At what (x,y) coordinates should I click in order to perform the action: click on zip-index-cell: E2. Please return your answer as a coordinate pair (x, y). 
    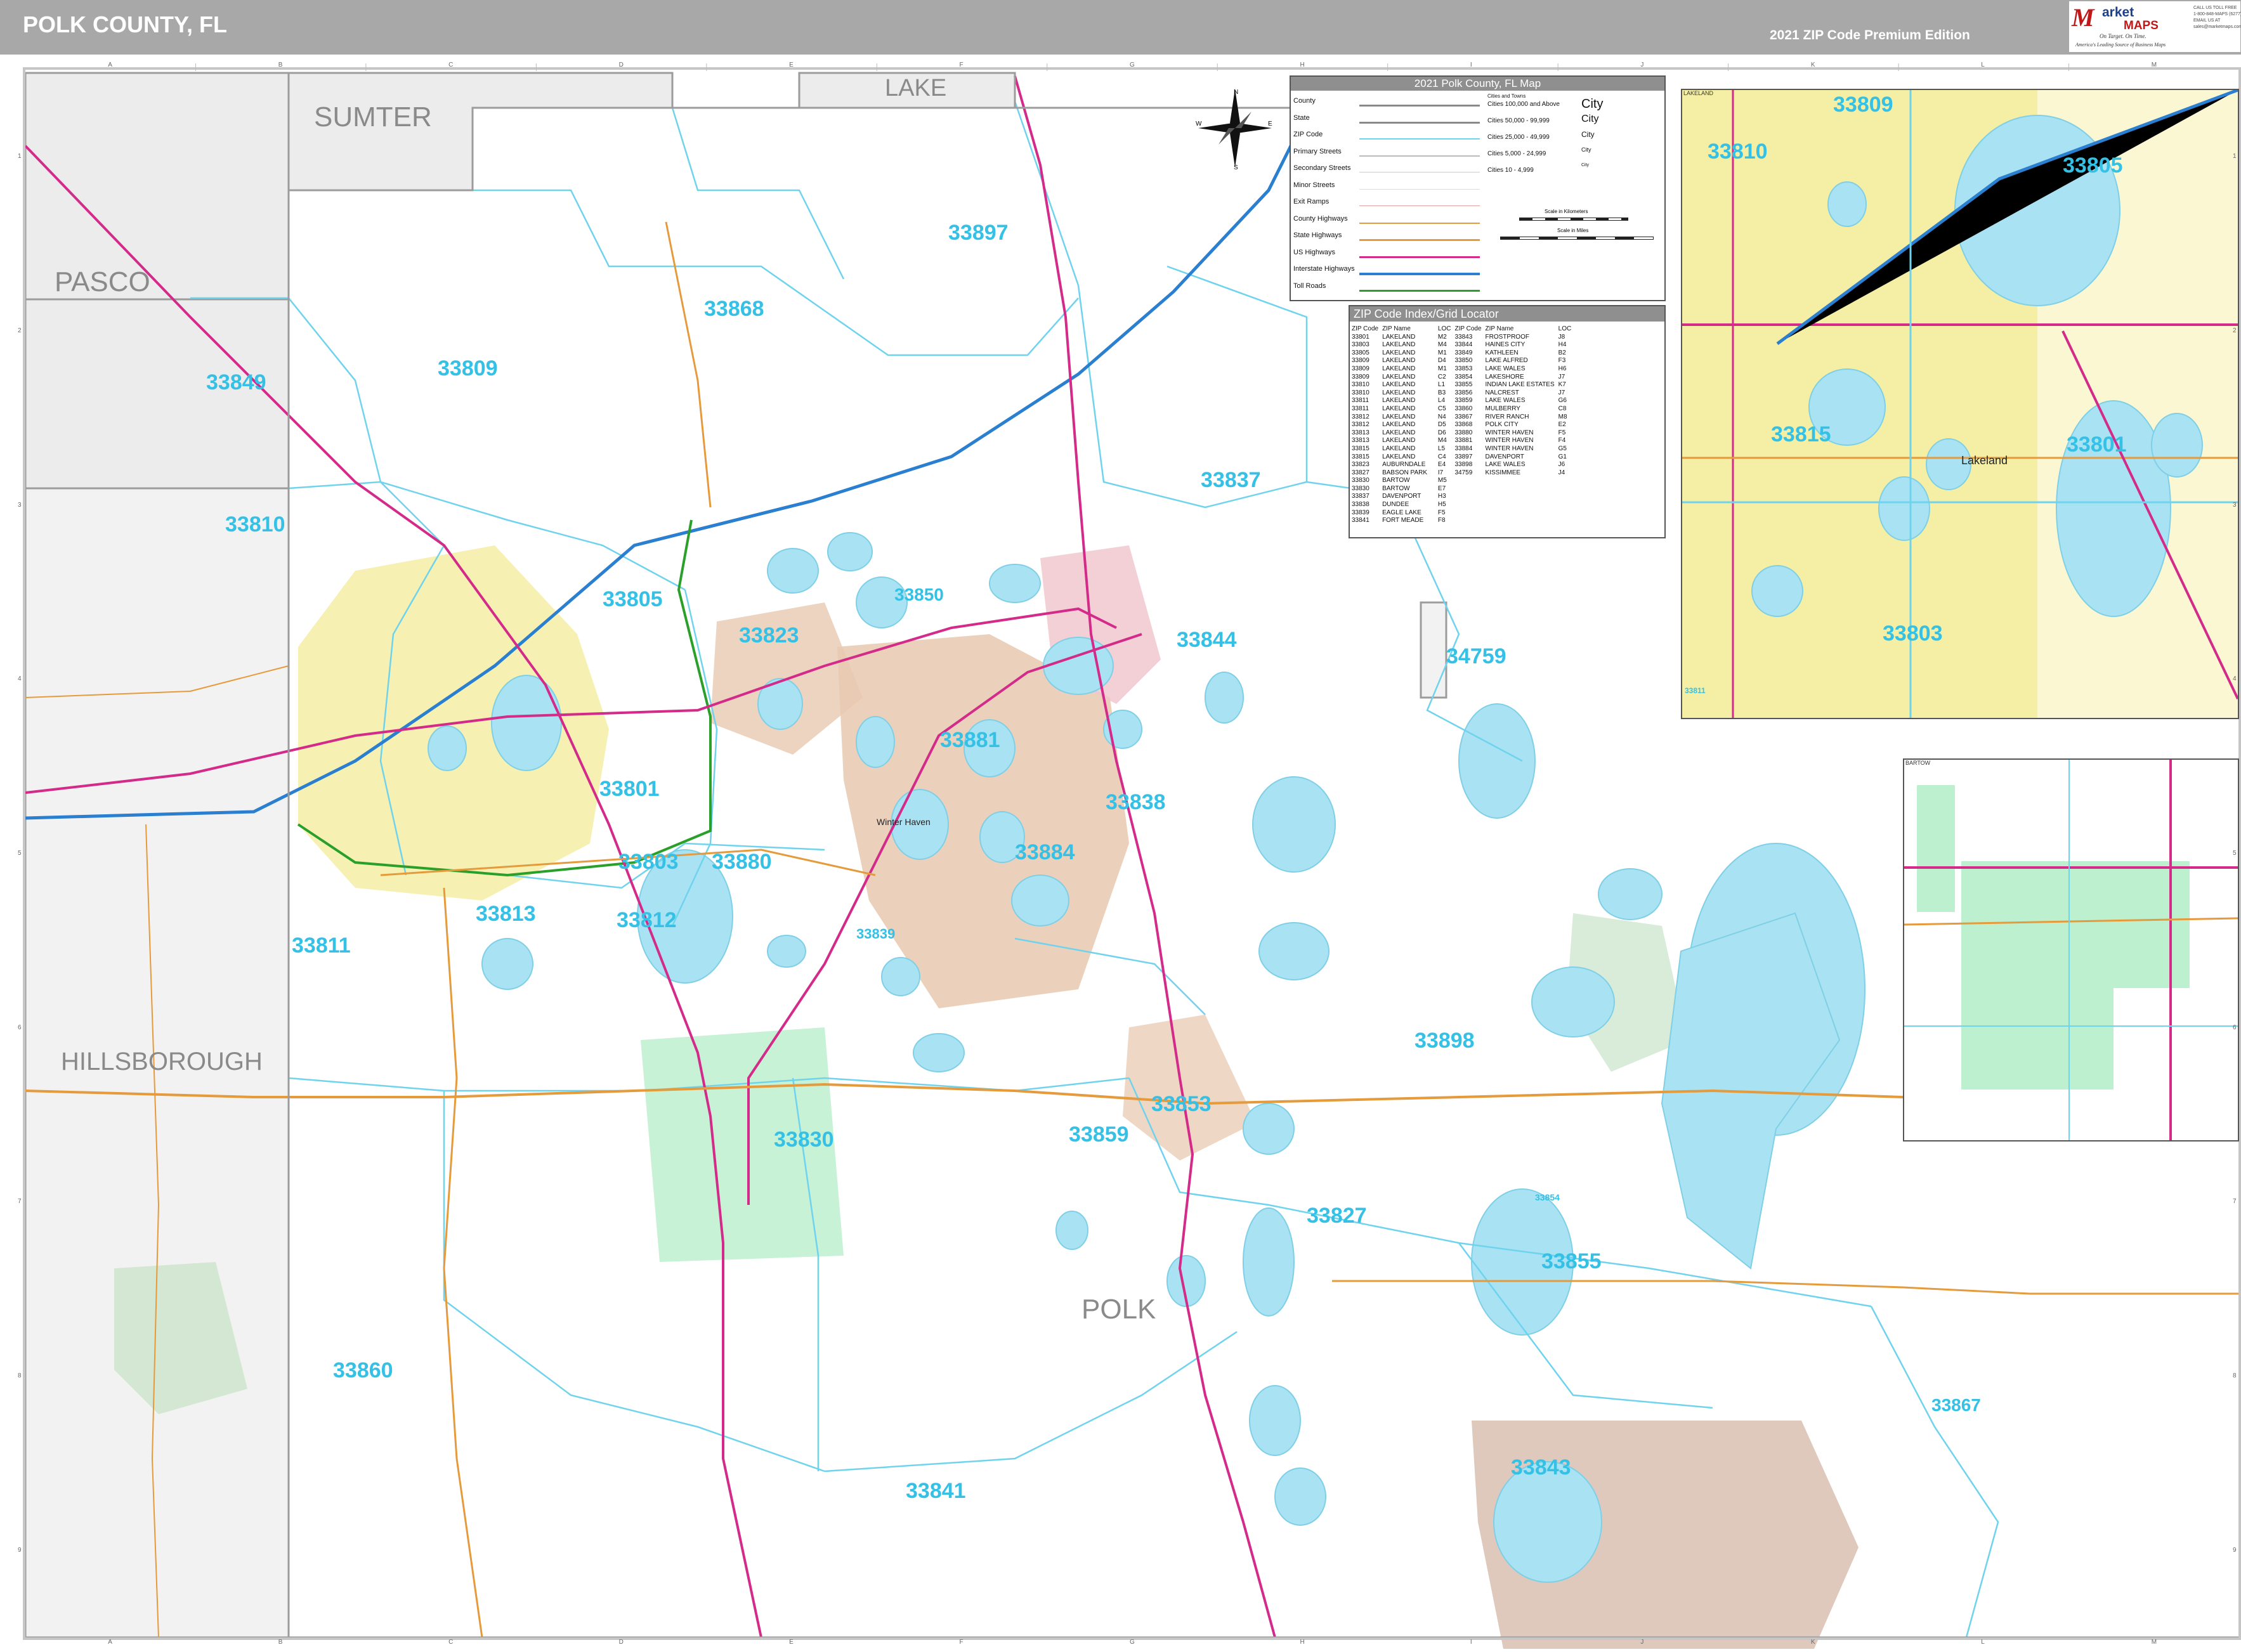
    Looking at the image, I should click on (1562, 425).